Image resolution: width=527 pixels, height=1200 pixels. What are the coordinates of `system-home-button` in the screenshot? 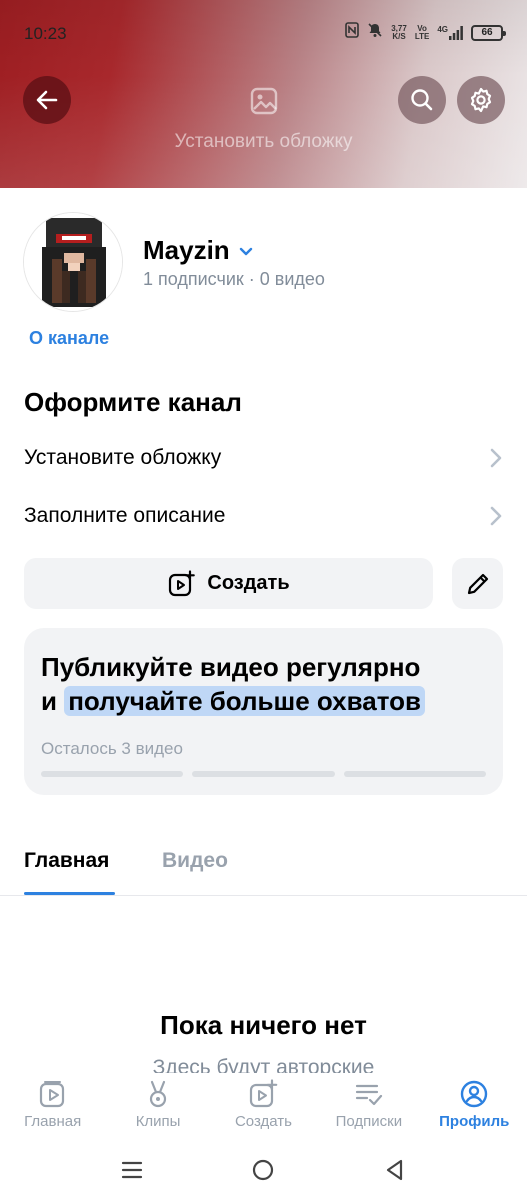 It's located at (263, 1172).